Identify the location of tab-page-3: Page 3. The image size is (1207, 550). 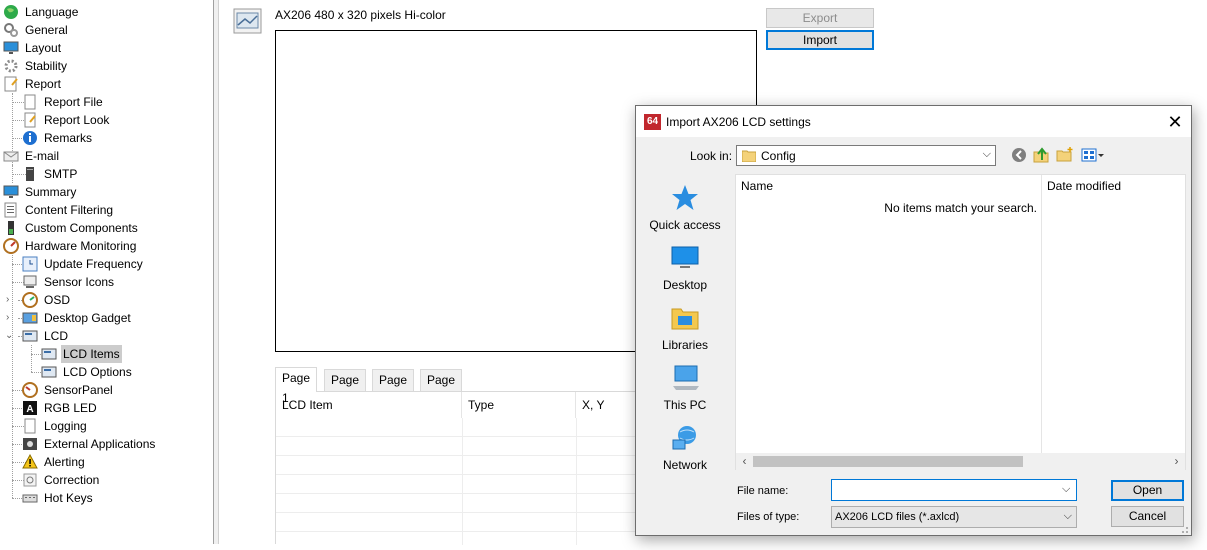
(393, 388).